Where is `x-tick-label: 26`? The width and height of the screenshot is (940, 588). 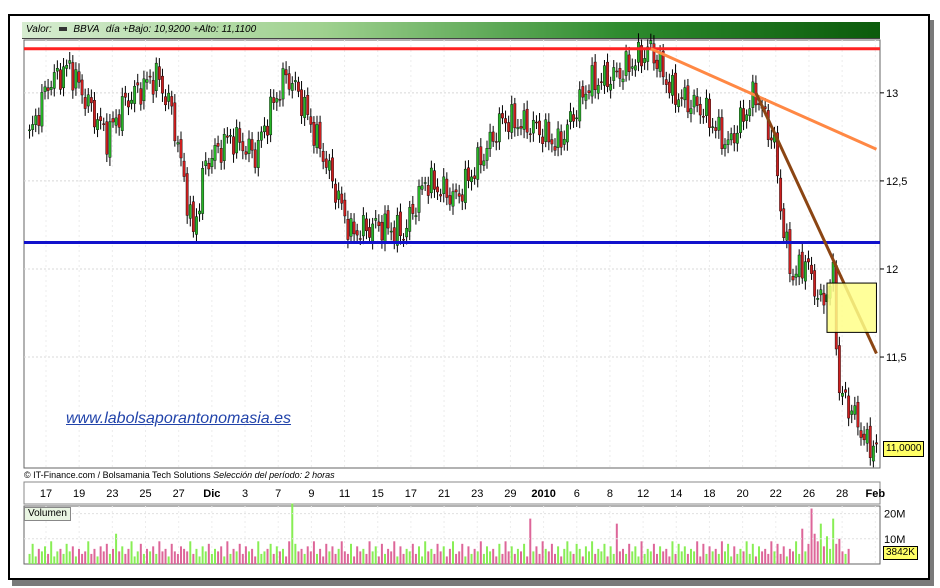 x-tick-label: 26 is located at coordinates (809, 494).